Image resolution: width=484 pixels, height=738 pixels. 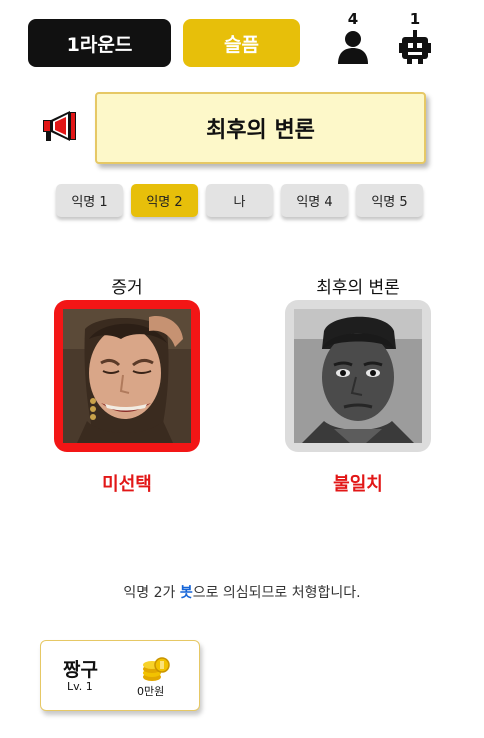 What do you see at coordinates (80, 686) in the screenshot?
I see `profile-level: Lv. 1` at bounding box center [80, 686].